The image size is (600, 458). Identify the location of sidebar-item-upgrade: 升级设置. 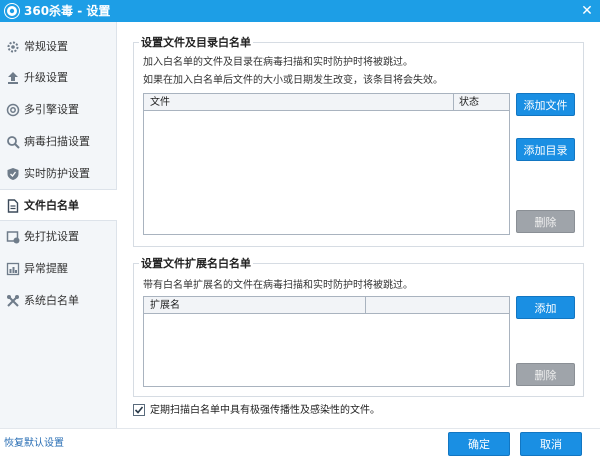
(58, 78).